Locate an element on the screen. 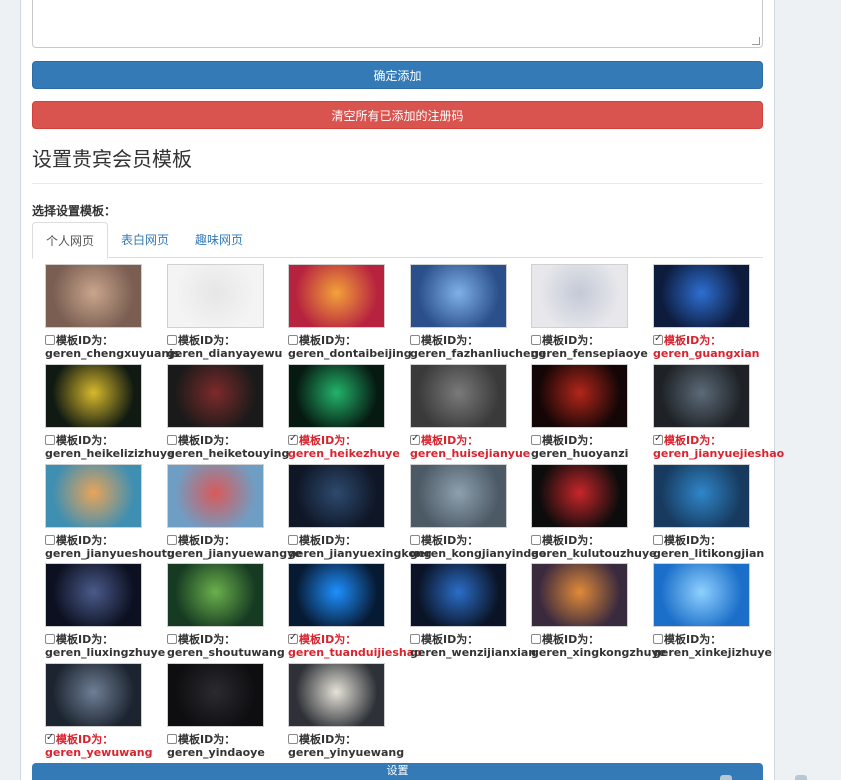  template-item: 模板ID为： geren_xinkejizhuye is located at coordinates (713, 613).